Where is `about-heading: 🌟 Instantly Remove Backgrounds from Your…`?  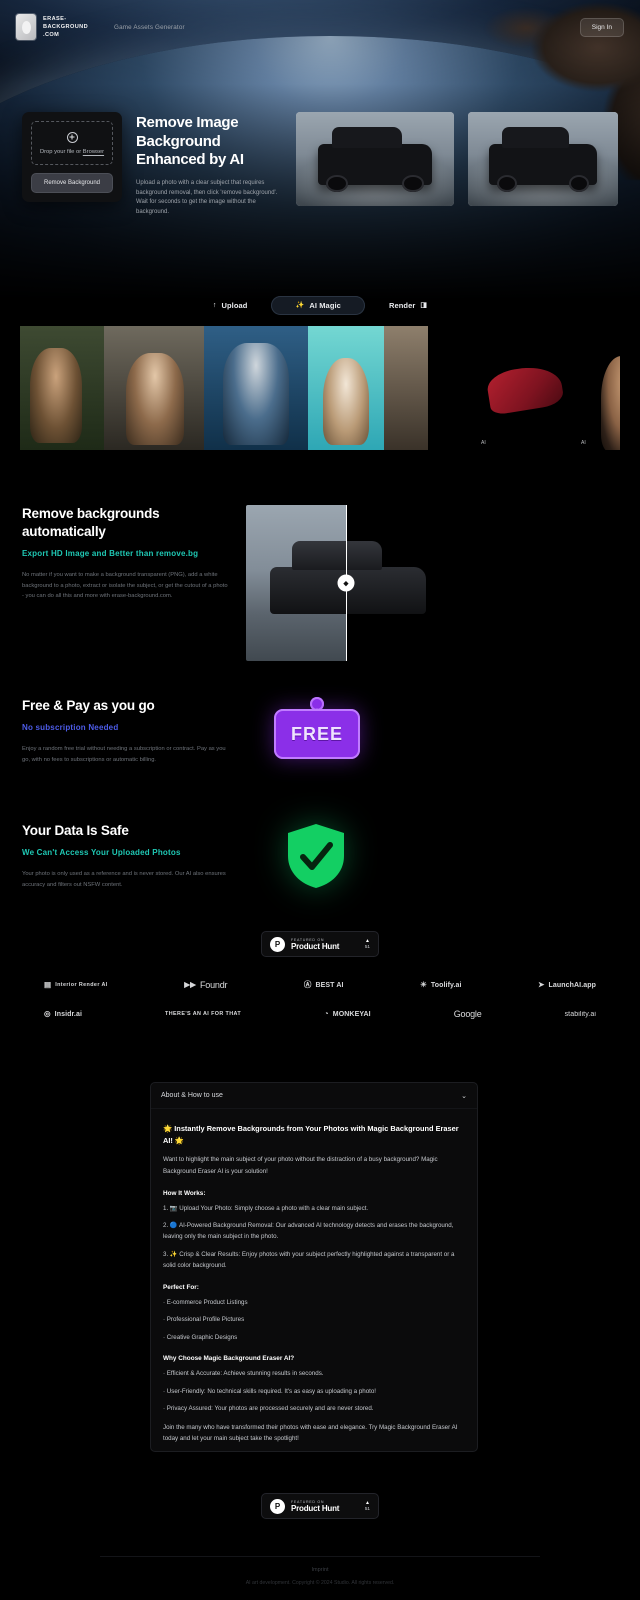
about-heading: 🌟 Instantly Remove Backgrounds from Your… is located at coordinates (311, 1134).